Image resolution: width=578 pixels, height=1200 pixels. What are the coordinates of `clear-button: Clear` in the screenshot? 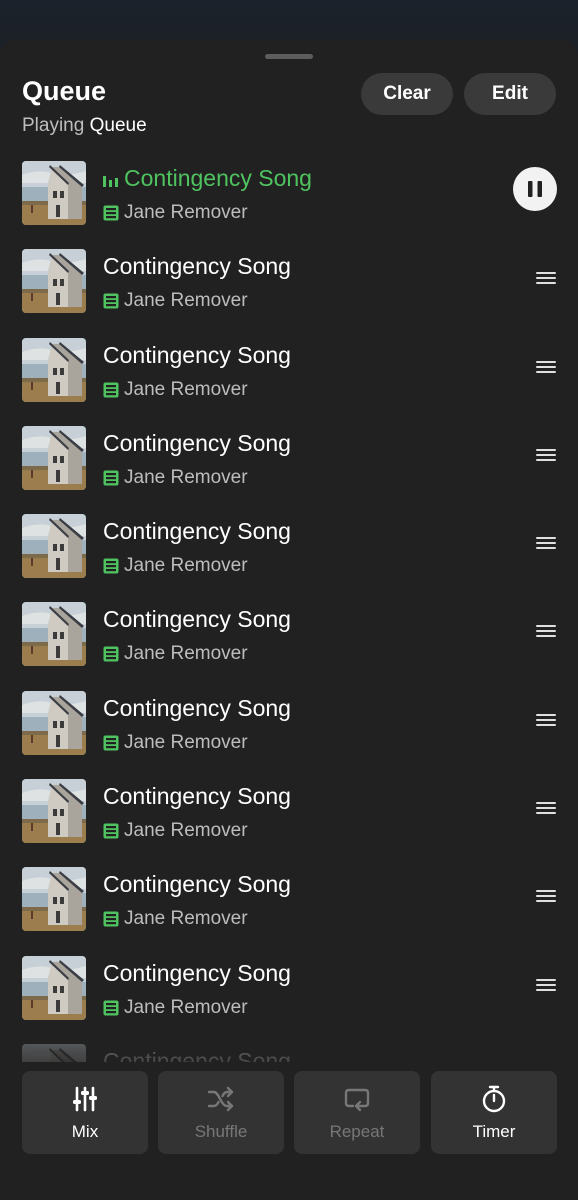 It's located at (407, 94).